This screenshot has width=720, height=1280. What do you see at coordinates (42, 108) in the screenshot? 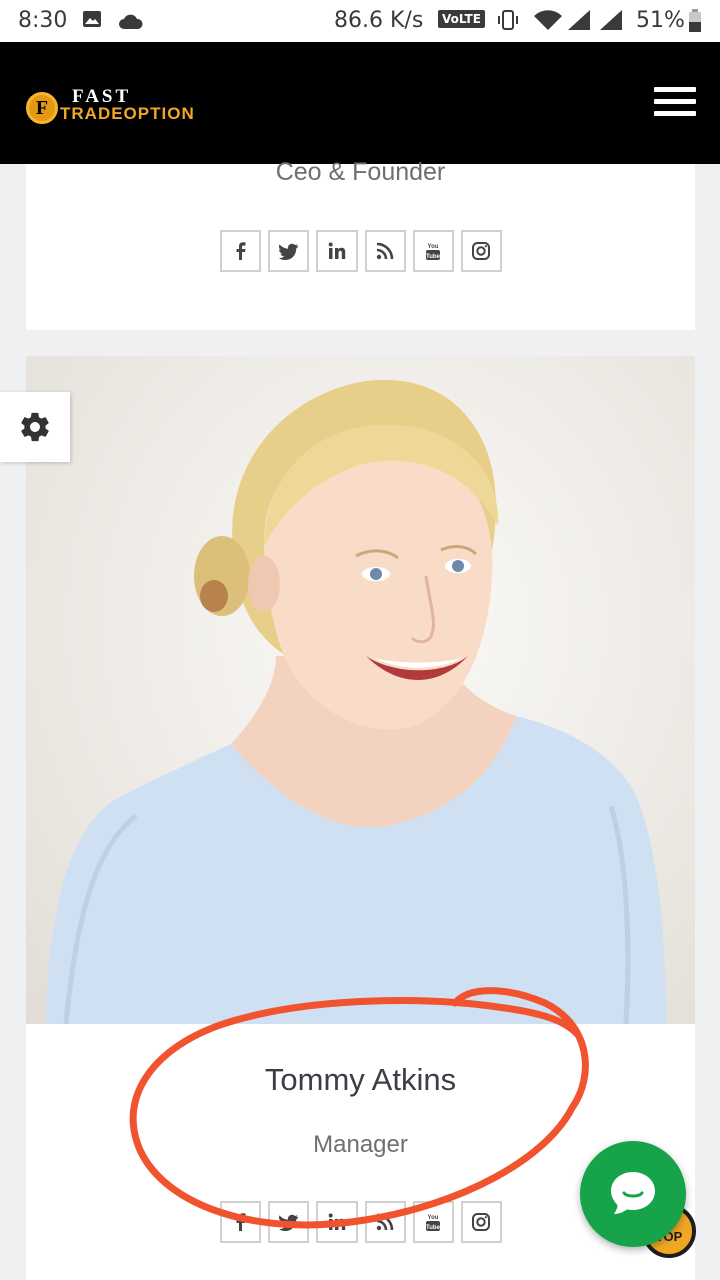
I see `logo-coin-icon: F` at bounding box center [42, 108].